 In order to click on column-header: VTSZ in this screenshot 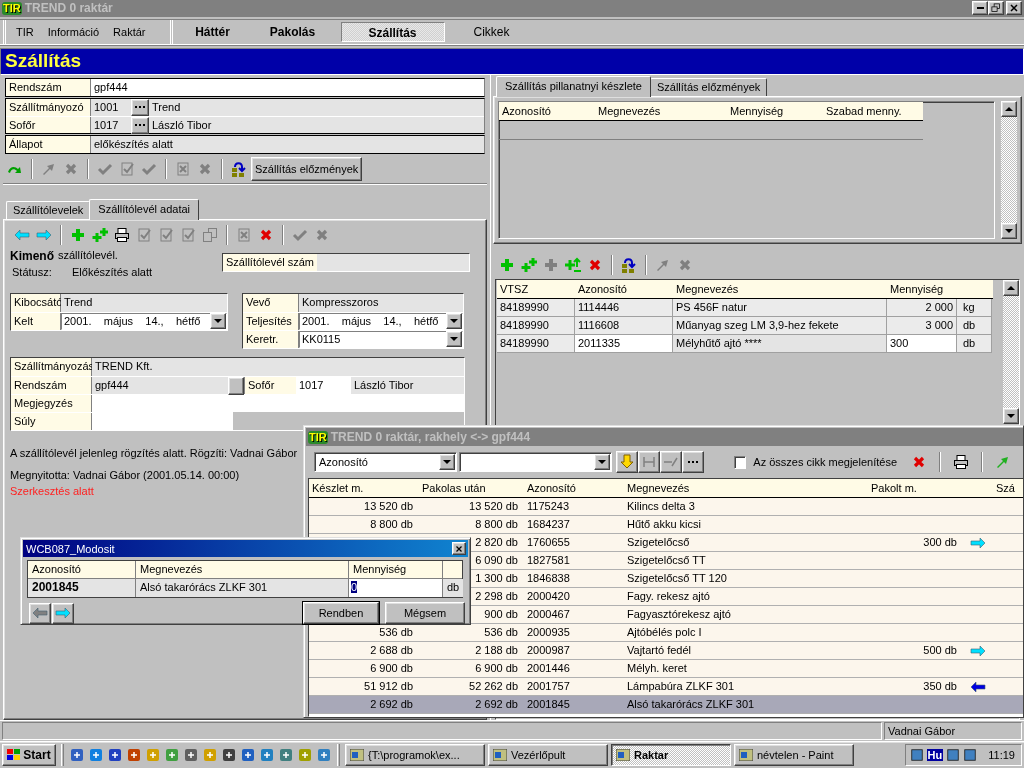, I will do `click(536, 288)`.